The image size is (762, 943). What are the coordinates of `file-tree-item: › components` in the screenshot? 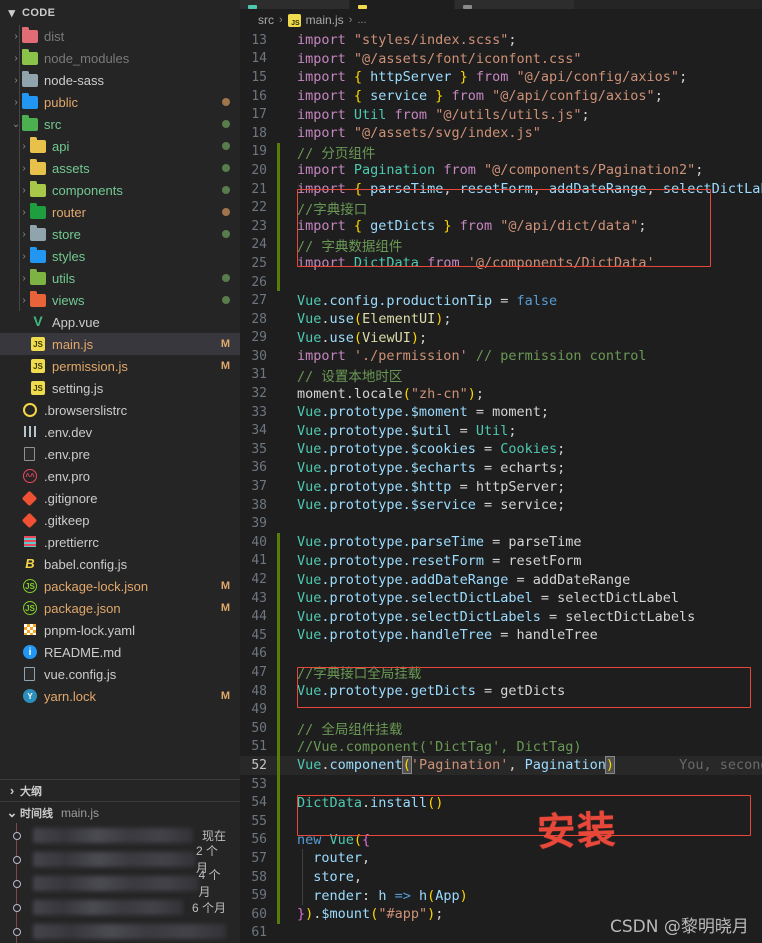 It's located at (120, 190).